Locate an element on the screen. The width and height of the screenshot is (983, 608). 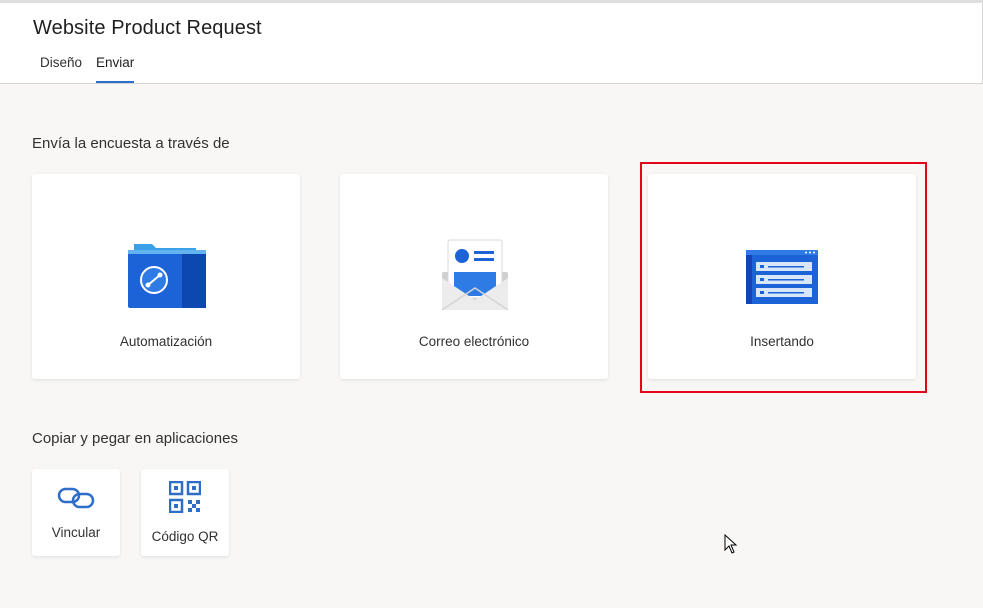
automation-card: Automatización is located at coordinates (166, 276).